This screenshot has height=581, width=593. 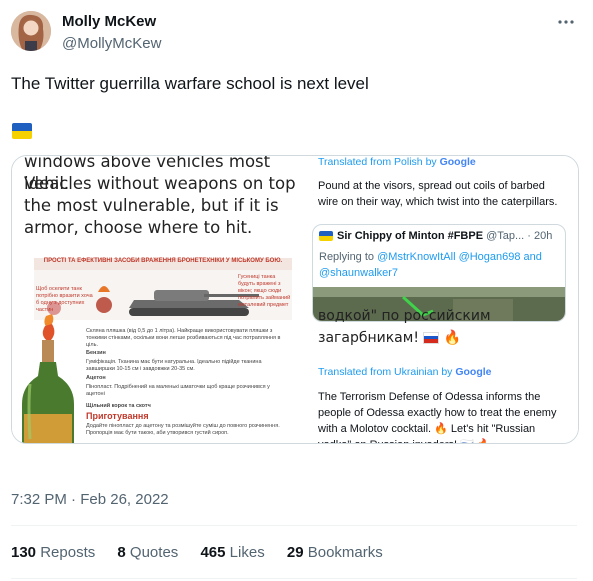 I want to click on image-text-line: Vehicles without weapons on top, so click(x=160, y=183).